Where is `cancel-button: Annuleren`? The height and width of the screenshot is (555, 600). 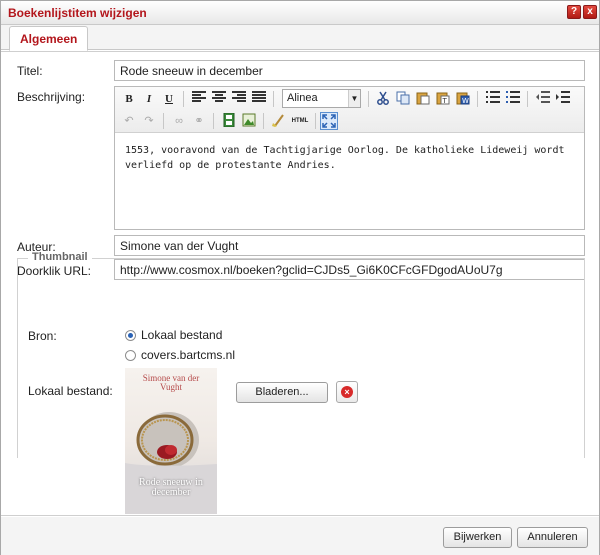 cancel-button: Annuleren is located at coordinates (552, 537).